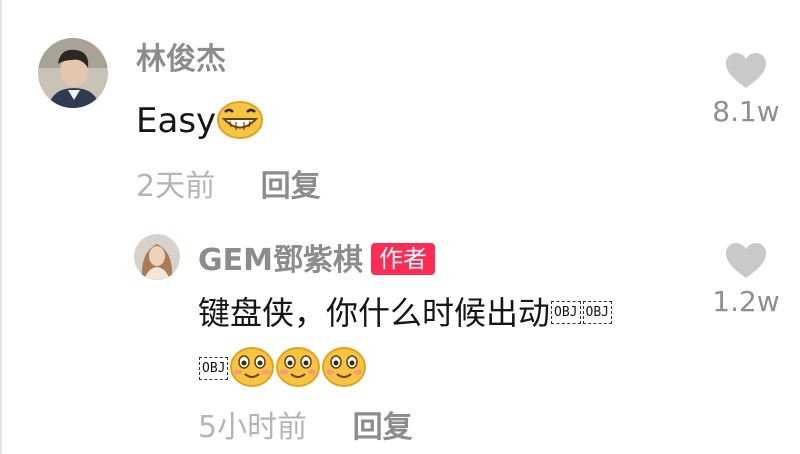  Describe the element at coordinates (746, 111) in the screenshot. I see `like-count: 8.1w` at that location.